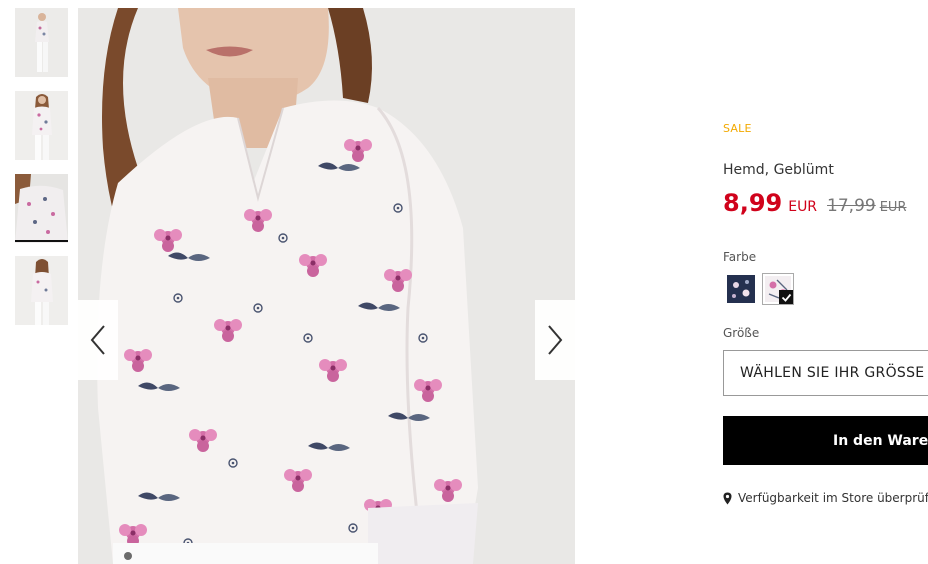 The height and width of the screenshot is (564, 928). What do you see at coordinates (727, 498) in the screenshot?
I see `location-pin-icon` at bounding box center [727, 498].